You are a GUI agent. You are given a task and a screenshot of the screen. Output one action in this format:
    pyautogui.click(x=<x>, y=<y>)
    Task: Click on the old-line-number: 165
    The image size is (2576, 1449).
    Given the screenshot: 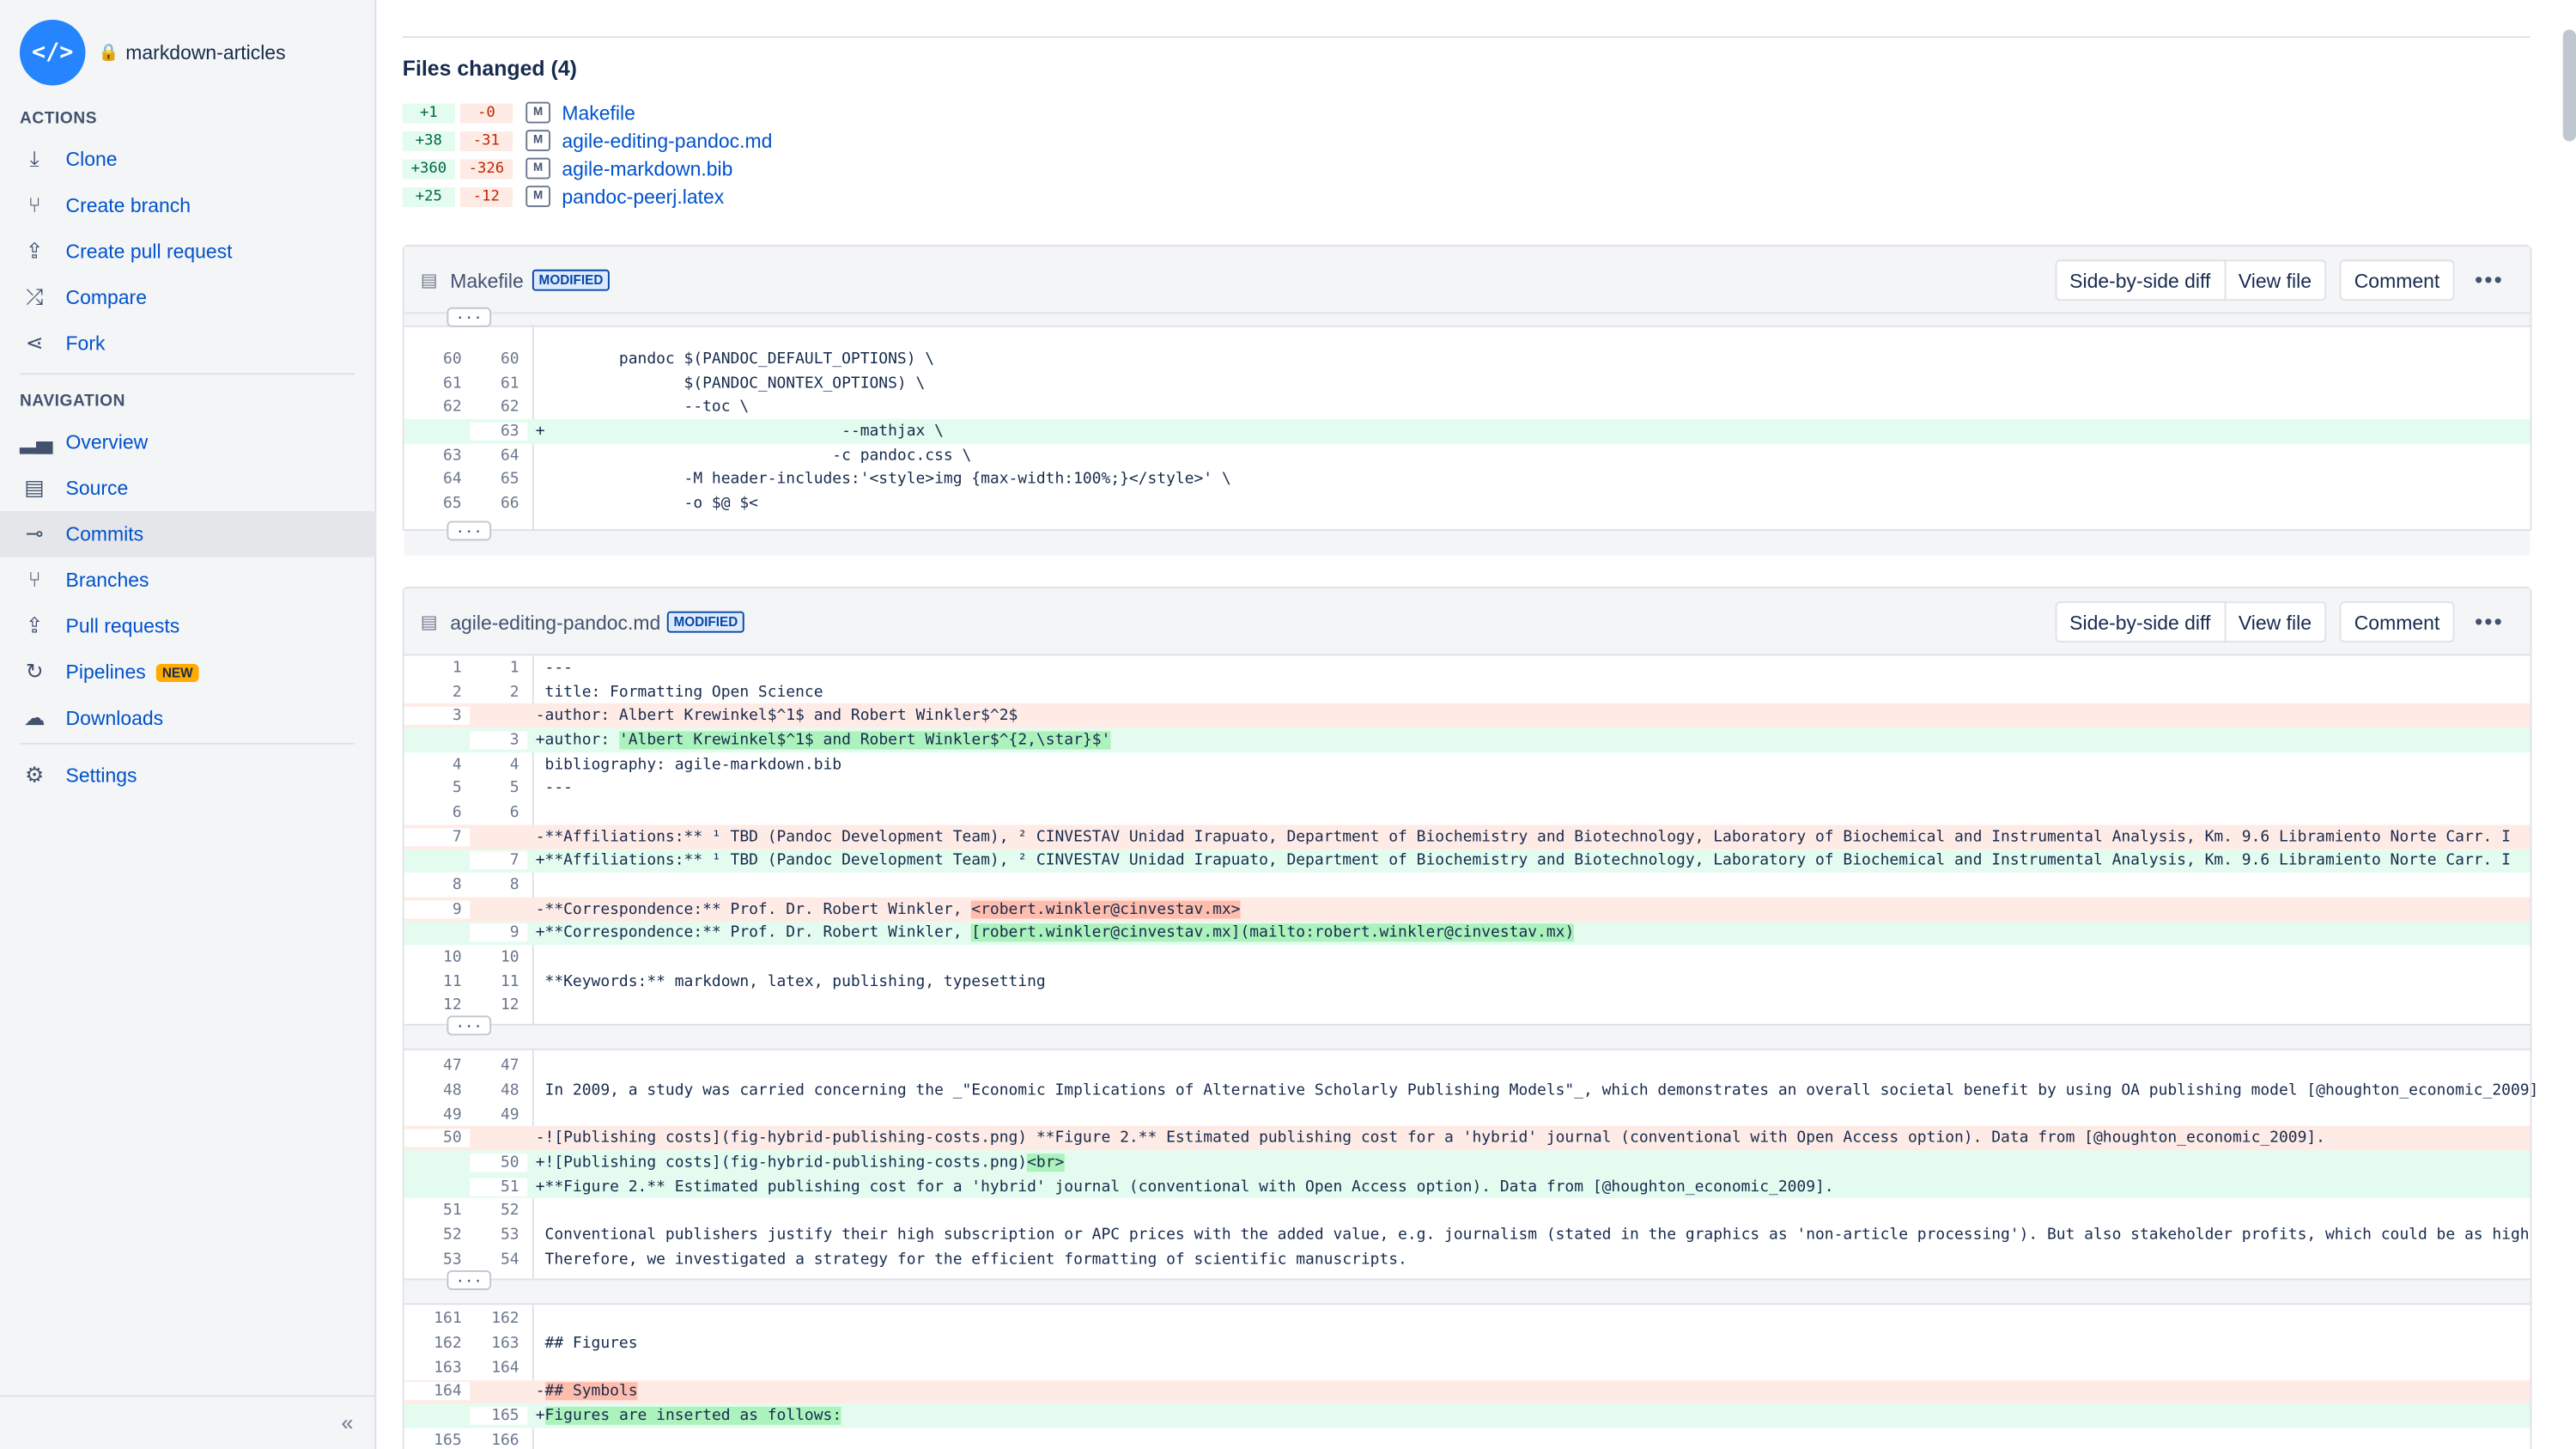 What is the action you would take?
    pyautogui.click(x=438, y=1440)
    